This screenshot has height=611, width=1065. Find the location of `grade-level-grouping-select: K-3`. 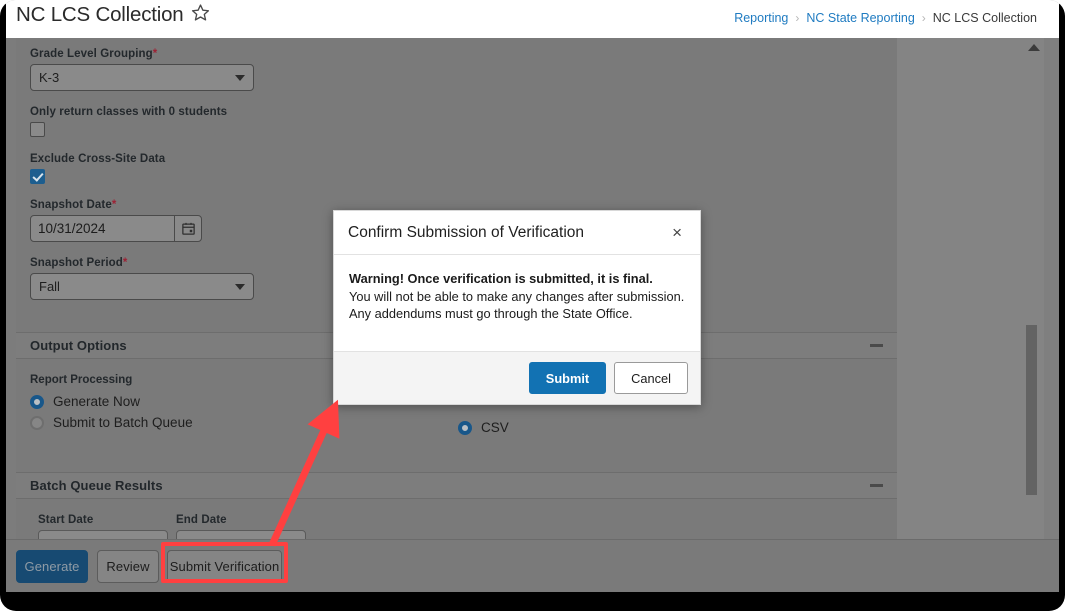

grade-level-grouping-select: K-3 is located at coordinates (142, 77).